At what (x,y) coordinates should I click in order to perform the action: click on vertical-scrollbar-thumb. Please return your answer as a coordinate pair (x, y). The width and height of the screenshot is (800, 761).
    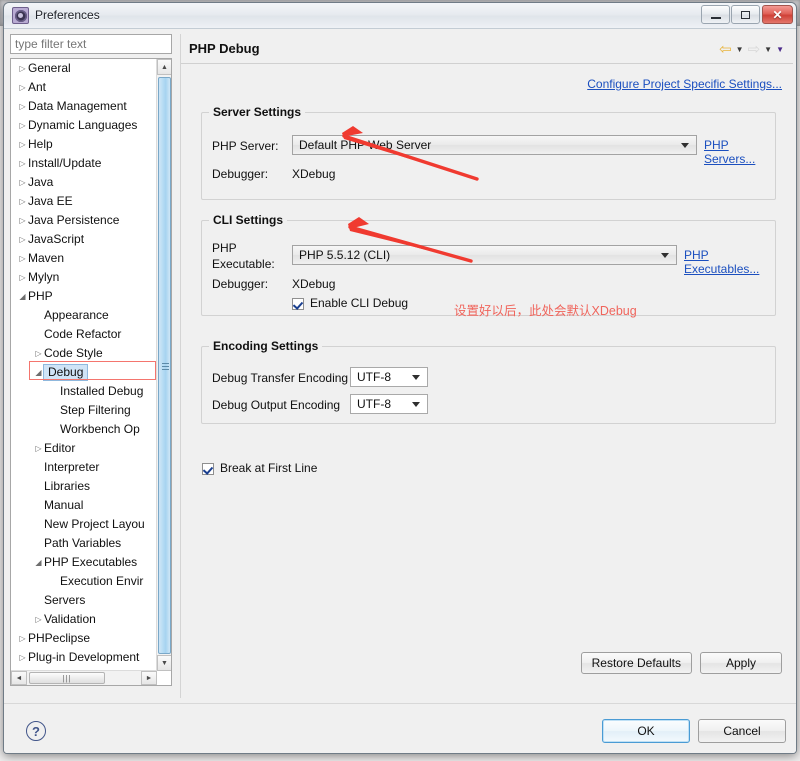
    Looking at the image, I should click on (164, 365).